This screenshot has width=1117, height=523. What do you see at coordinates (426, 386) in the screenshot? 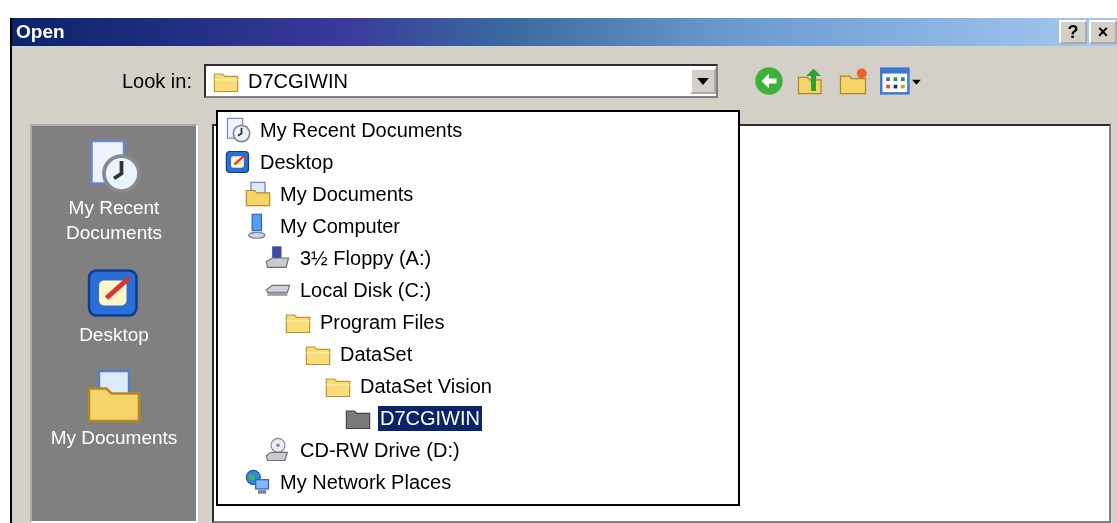
I see `list-item: DataSet Vision` at bounding box center [426, 386].